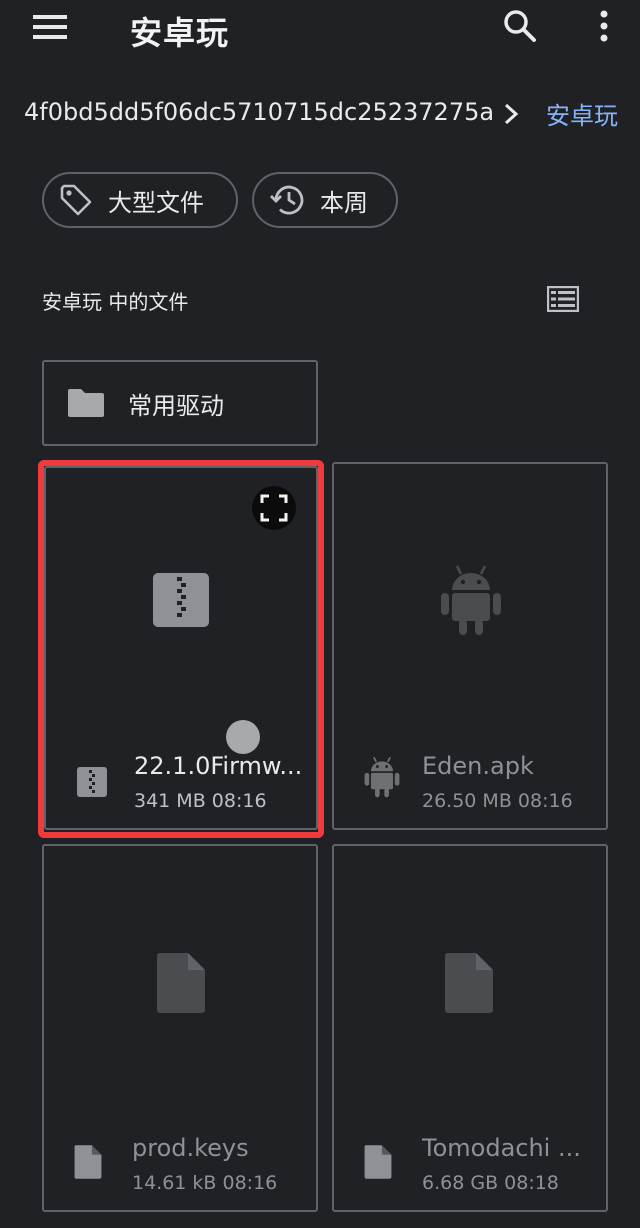 This screenshot has width=640, height=1228. What do you see at coordinates (511, 114) in the screenshot?
I see `chevron-right-icon` at bounding box center [511, 114].